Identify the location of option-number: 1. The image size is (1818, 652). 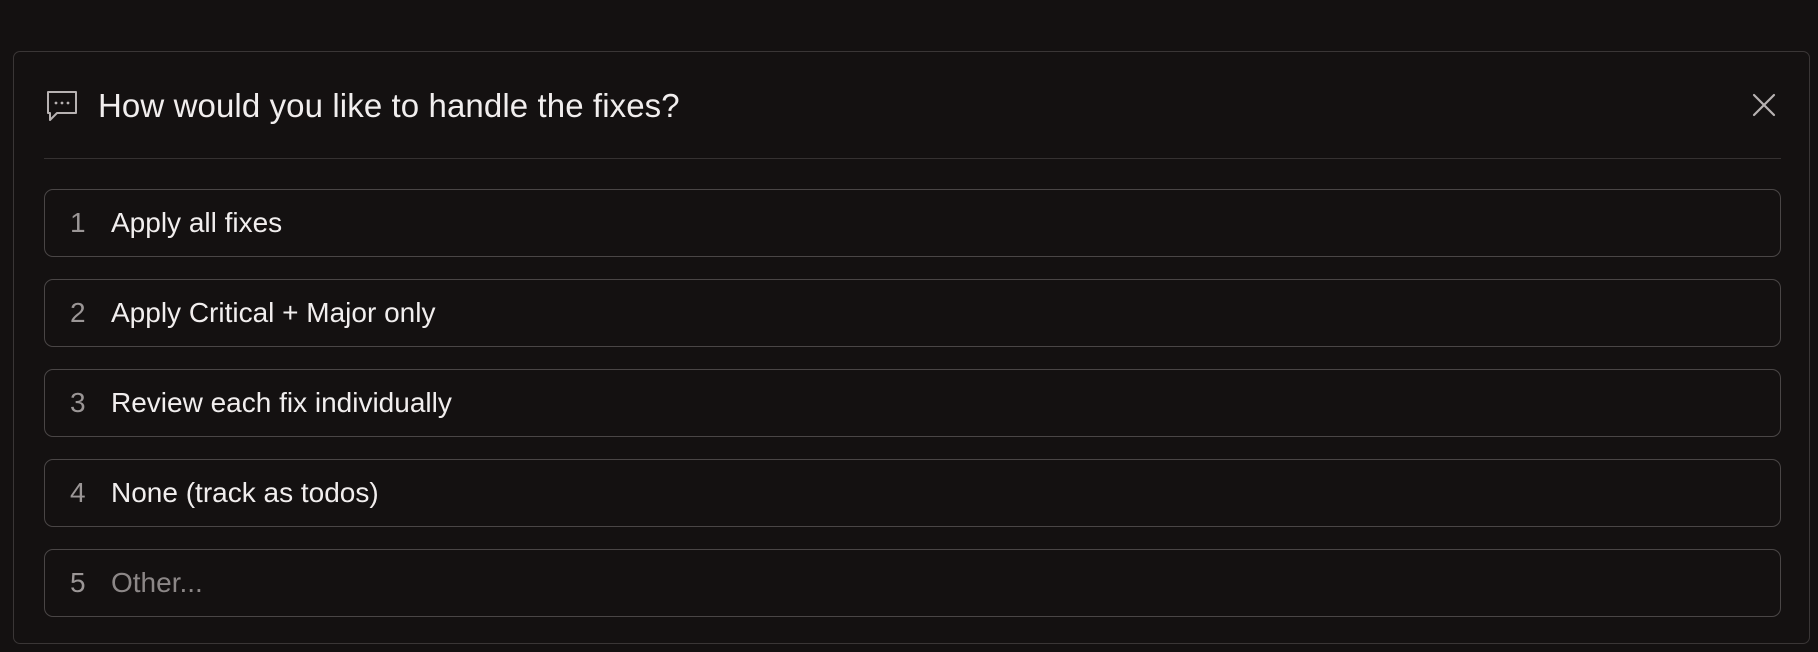
(78, 222).